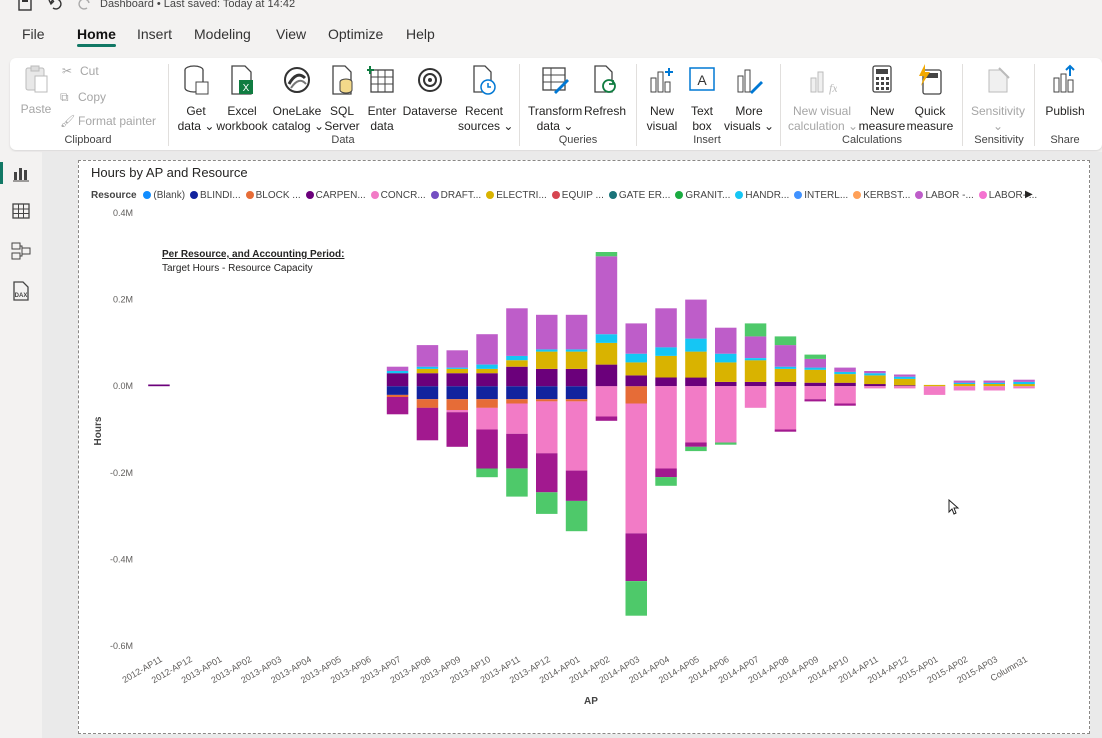 The width and height of the screenshot is (1102, 738). Describe the element at coordinates (80, 71) in the screenshot. I see `cut-button: ✂ Cut` at that location.